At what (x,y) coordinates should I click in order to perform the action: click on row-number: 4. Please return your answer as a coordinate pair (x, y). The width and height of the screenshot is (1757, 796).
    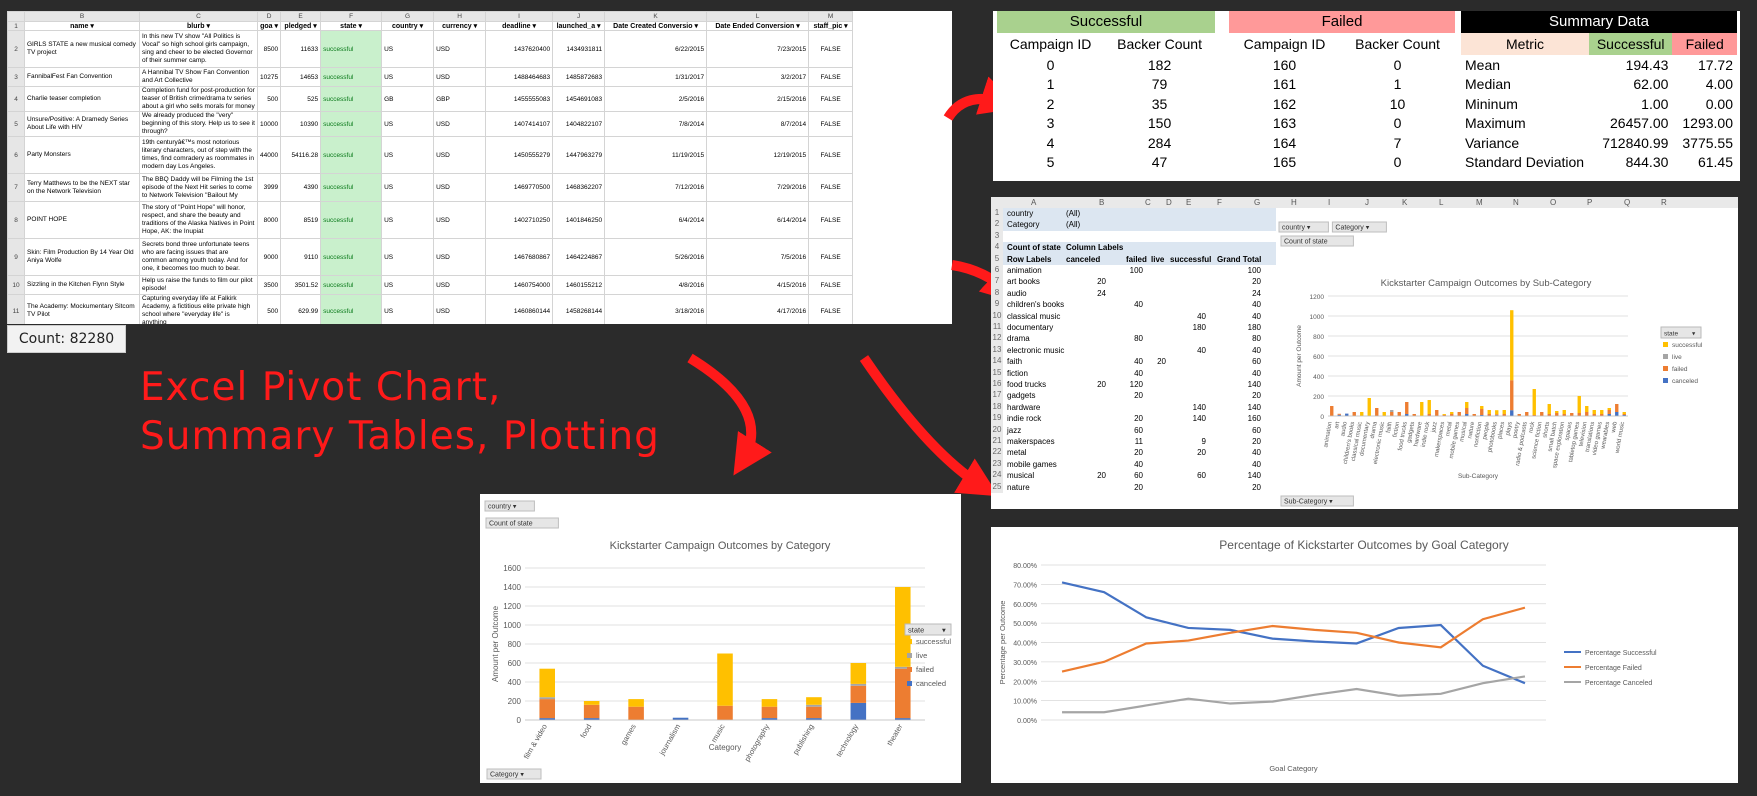
    Looking at the image, I should click on (997, 248).